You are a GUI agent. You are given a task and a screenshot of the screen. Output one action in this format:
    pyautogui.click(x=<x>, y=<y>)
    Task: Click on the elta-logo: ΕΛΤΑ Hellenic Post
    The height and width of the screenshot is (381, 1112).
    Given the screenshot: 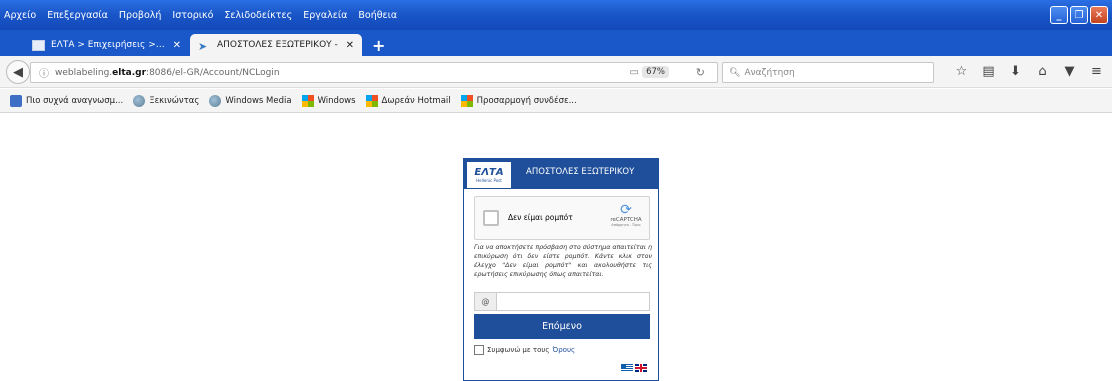 What is the action you would take?
    pyautogui.click(x=489, y=175)
    